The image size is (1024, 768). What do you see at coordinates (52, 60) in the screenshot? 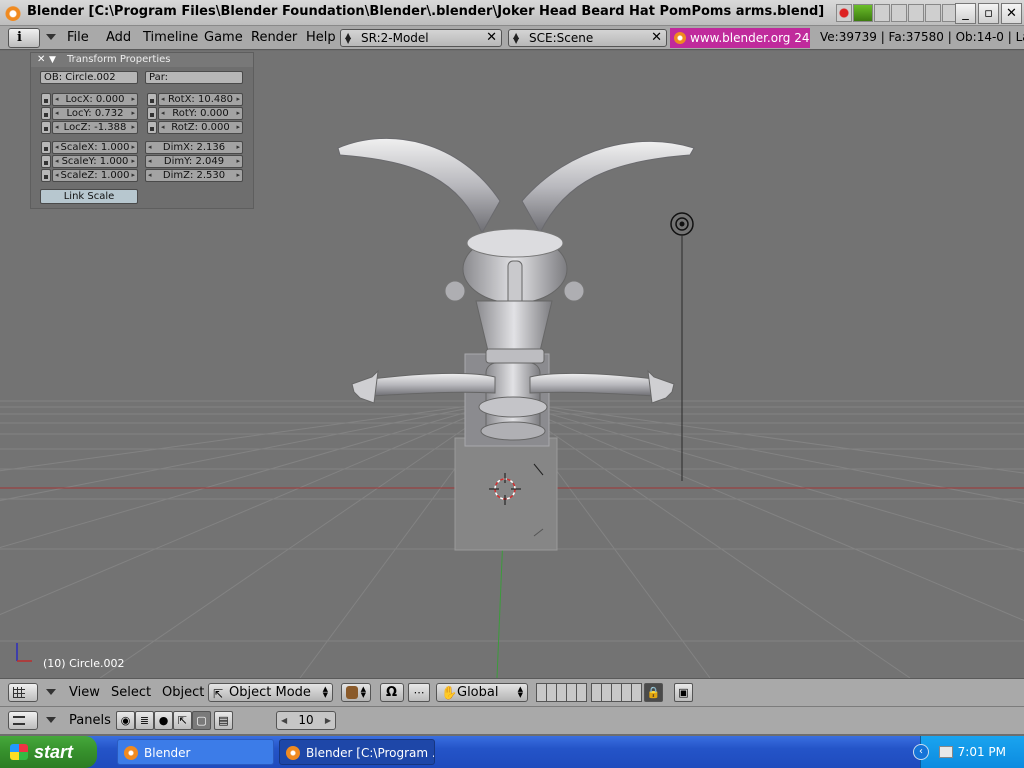
I see `collapse-panel-icon: ▼` at bounding box center [52, 60].